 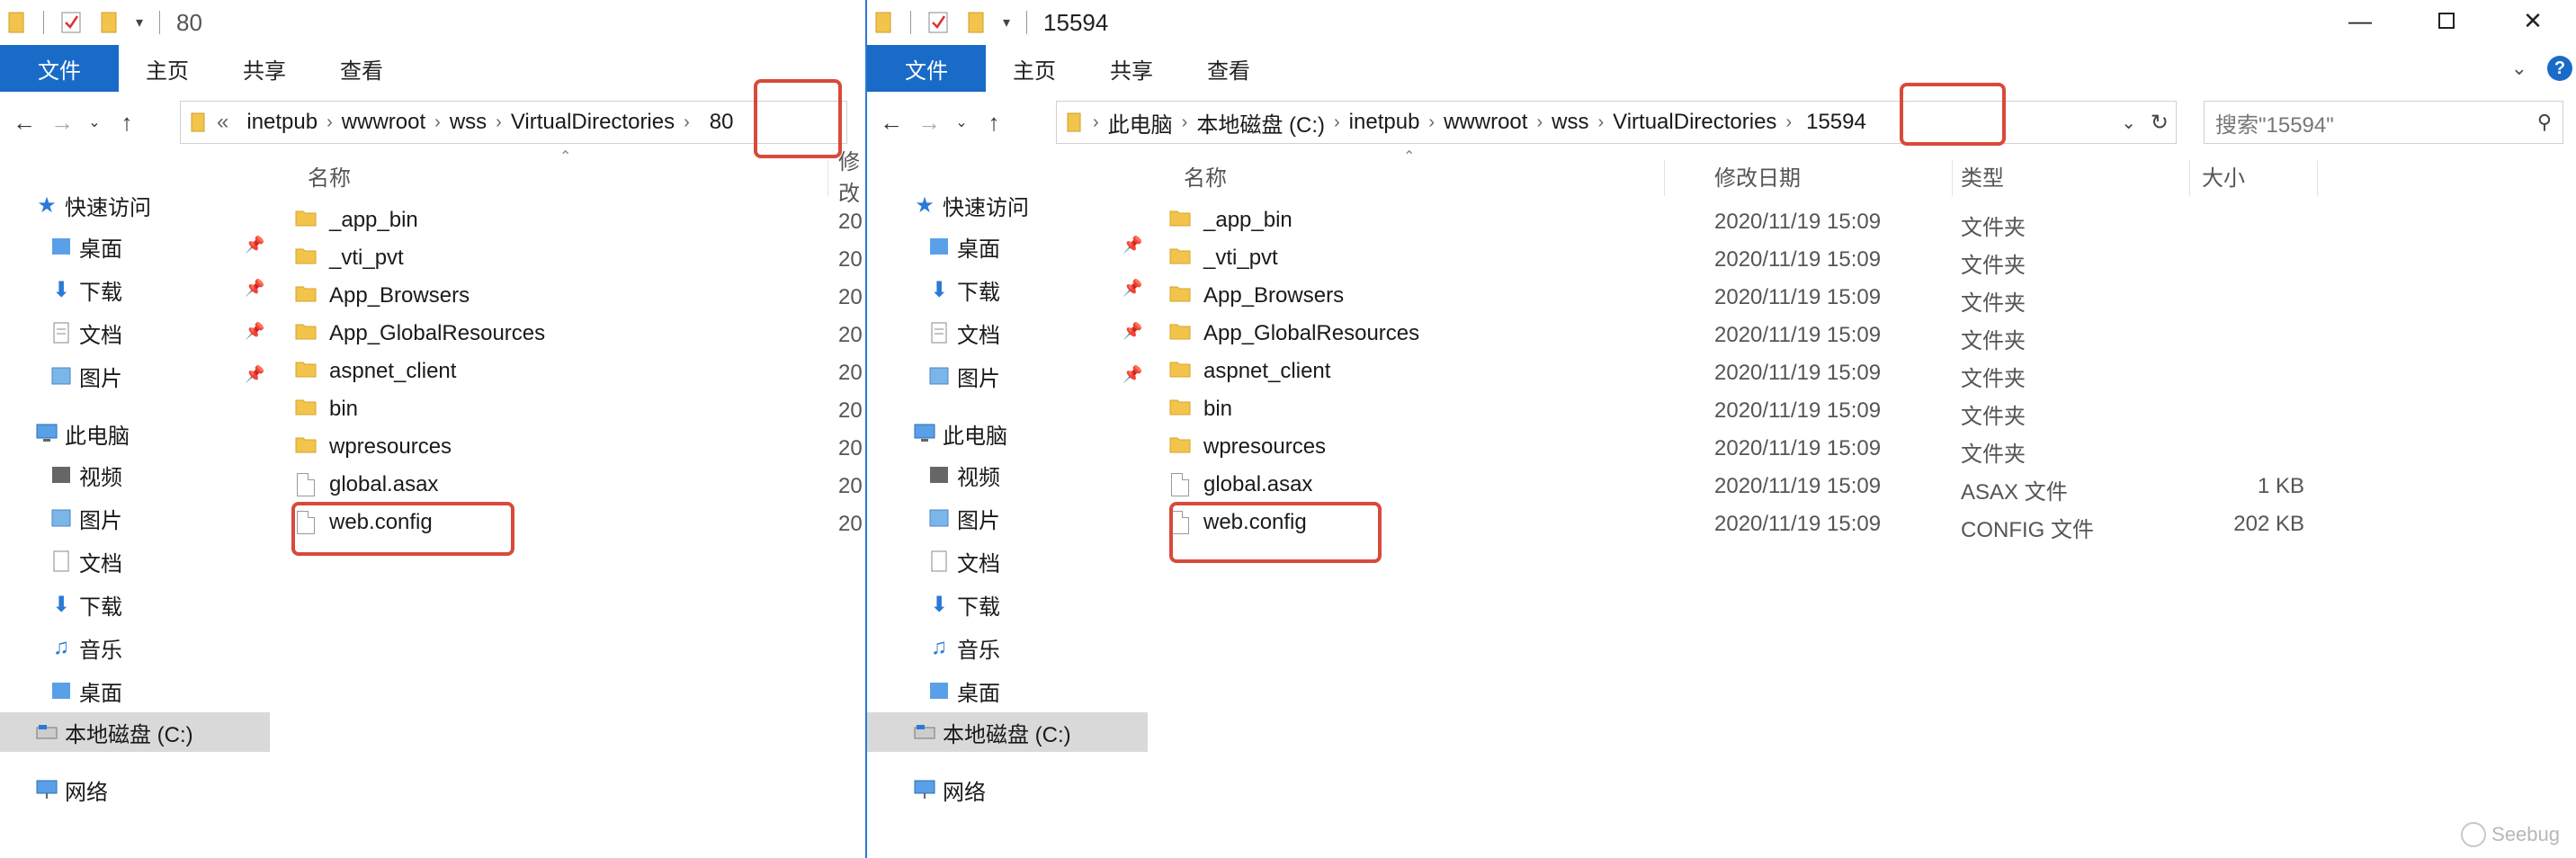 What do you see at coordinates (1982, 175) in the screenshot?
I see `column-header-type: 类型` at bounding box center [1982, 175].